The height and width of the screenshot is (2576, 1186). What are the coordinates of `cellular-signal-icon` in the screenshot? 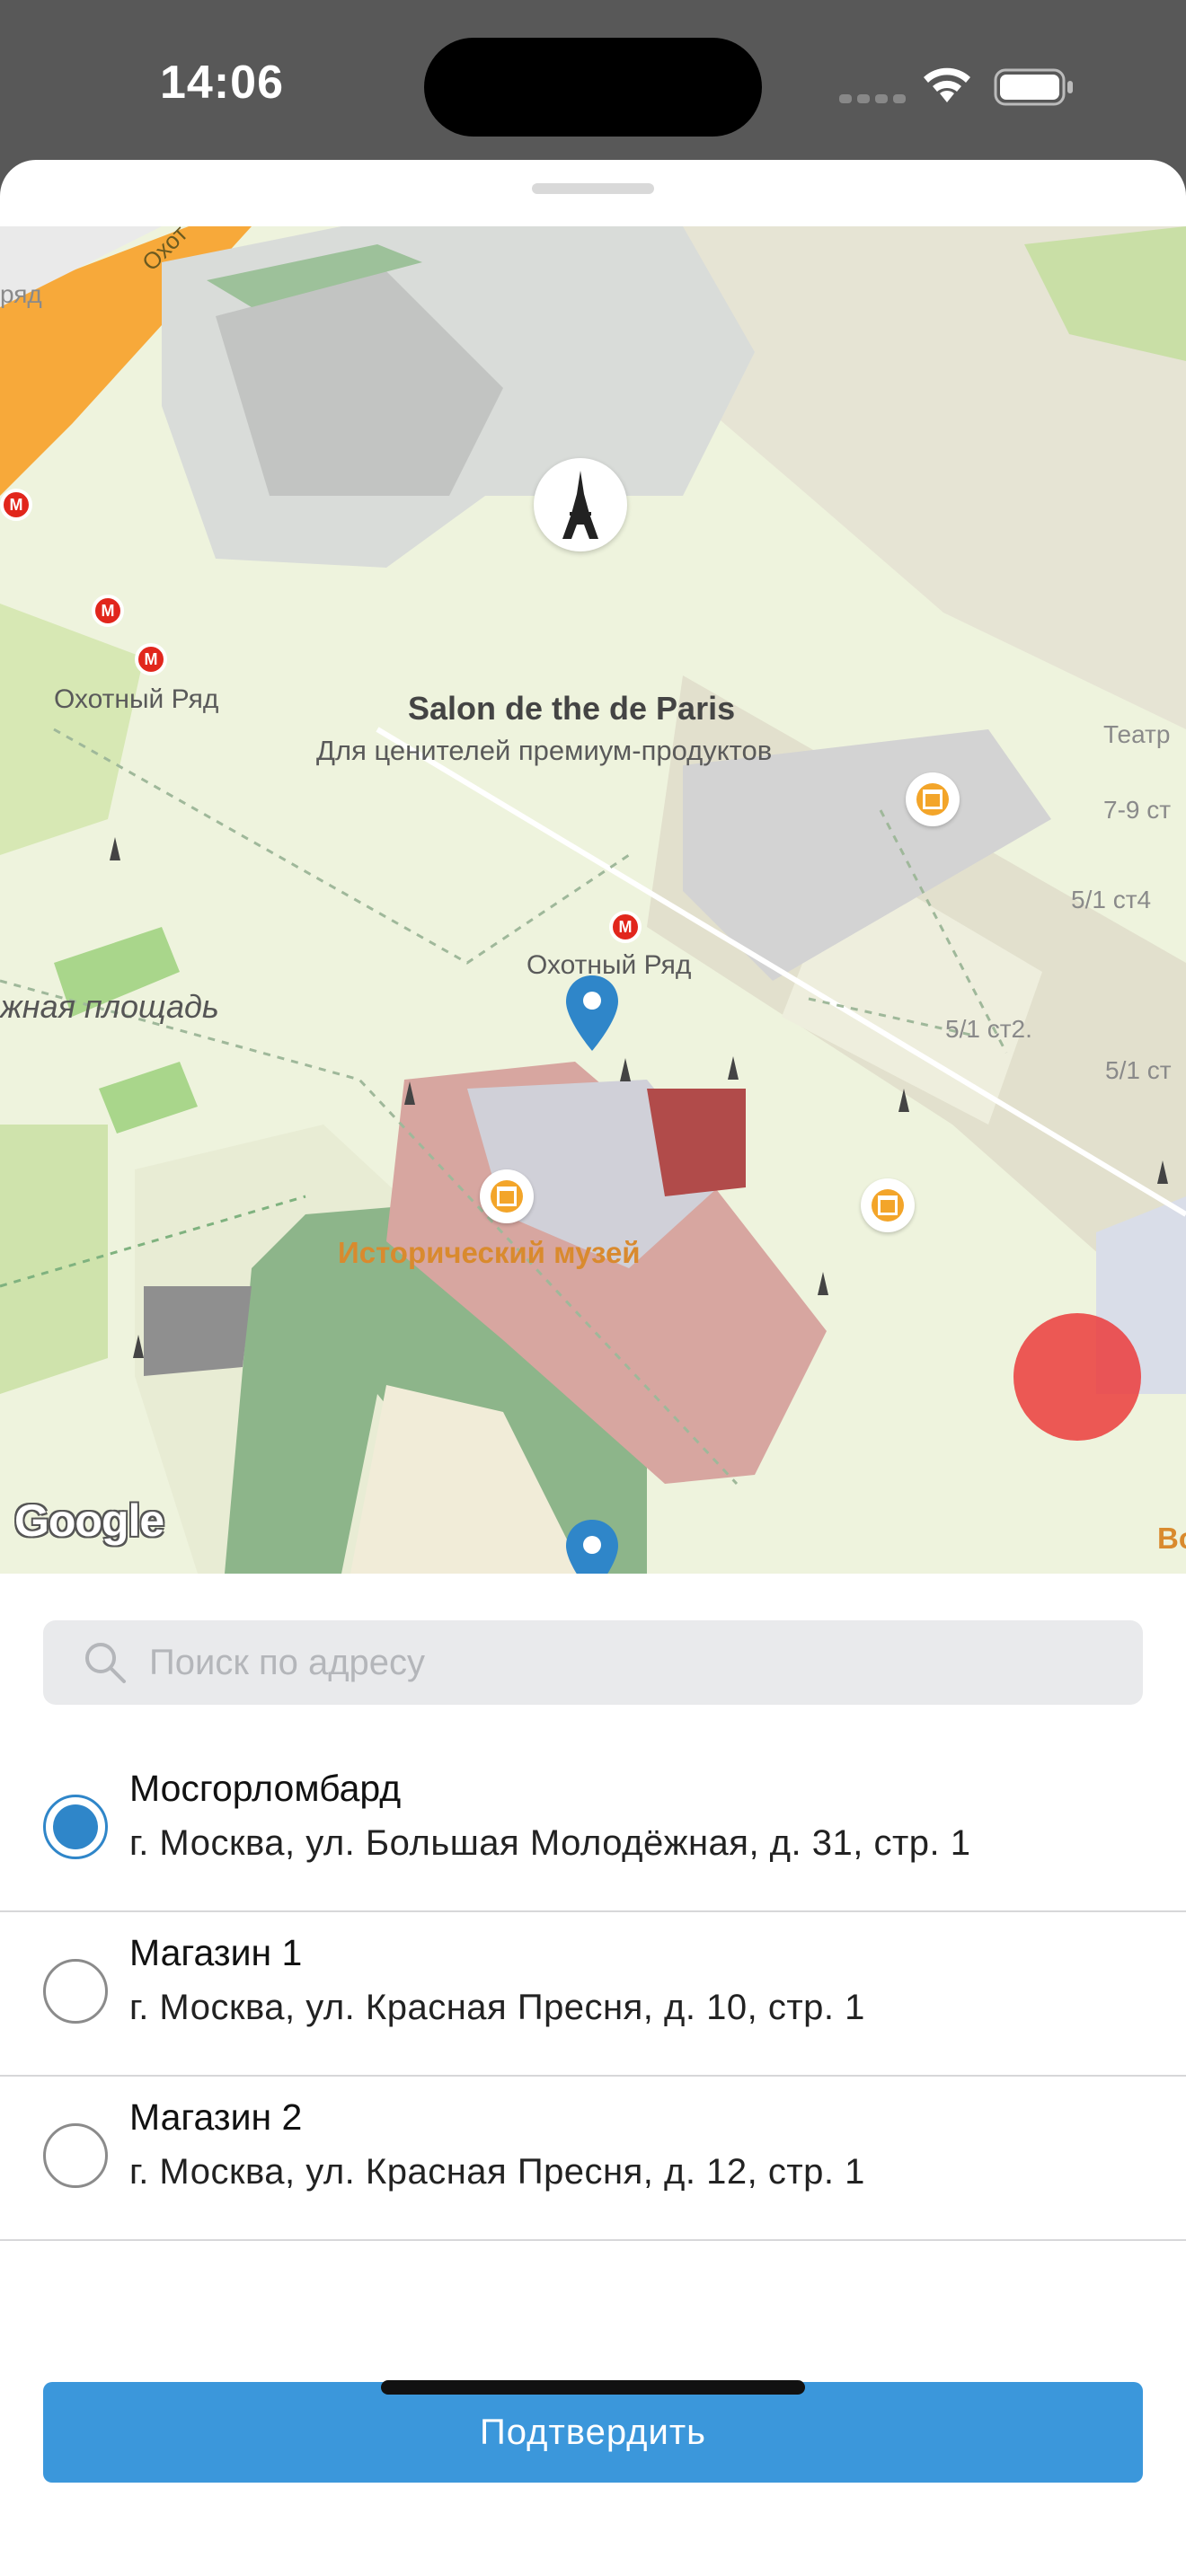 It's located at (875, 100).